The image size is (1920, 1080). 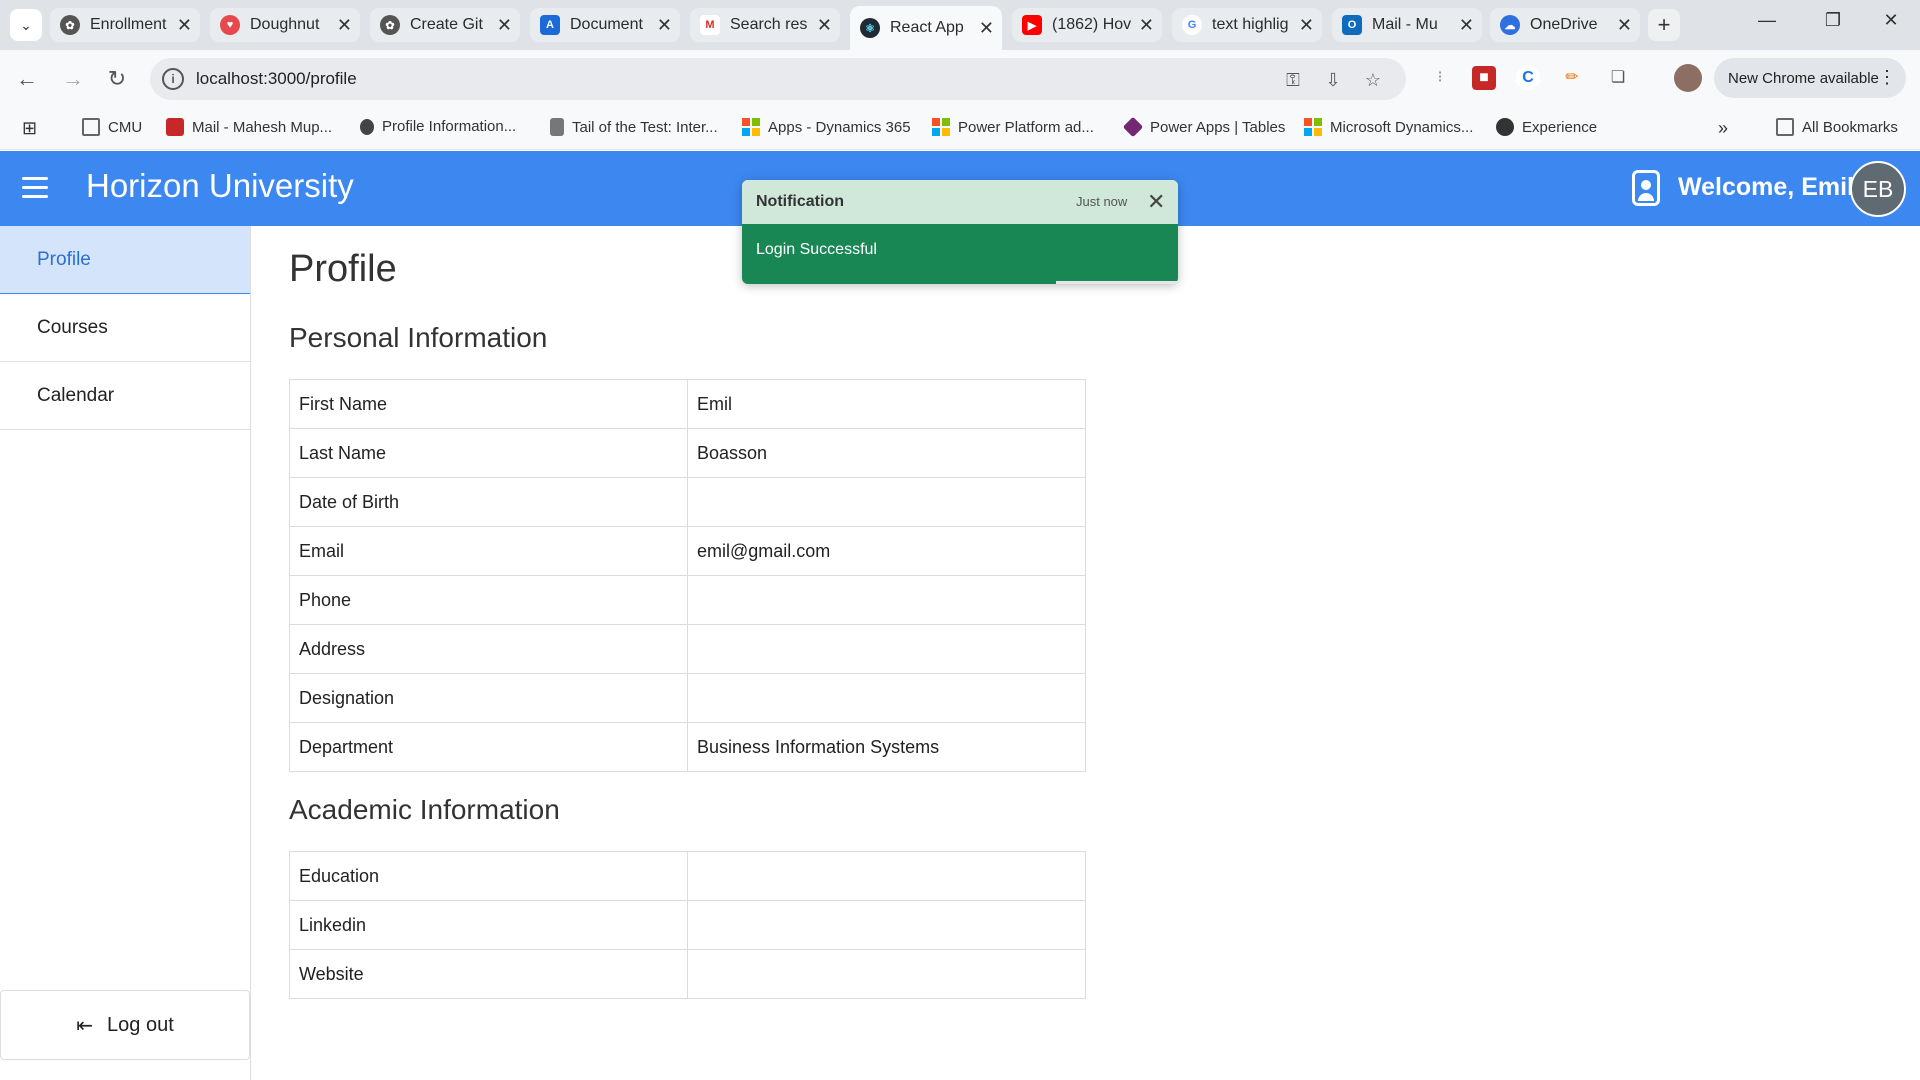 I want to click on profile-avatar-icon, so click(x=1688, y=78).